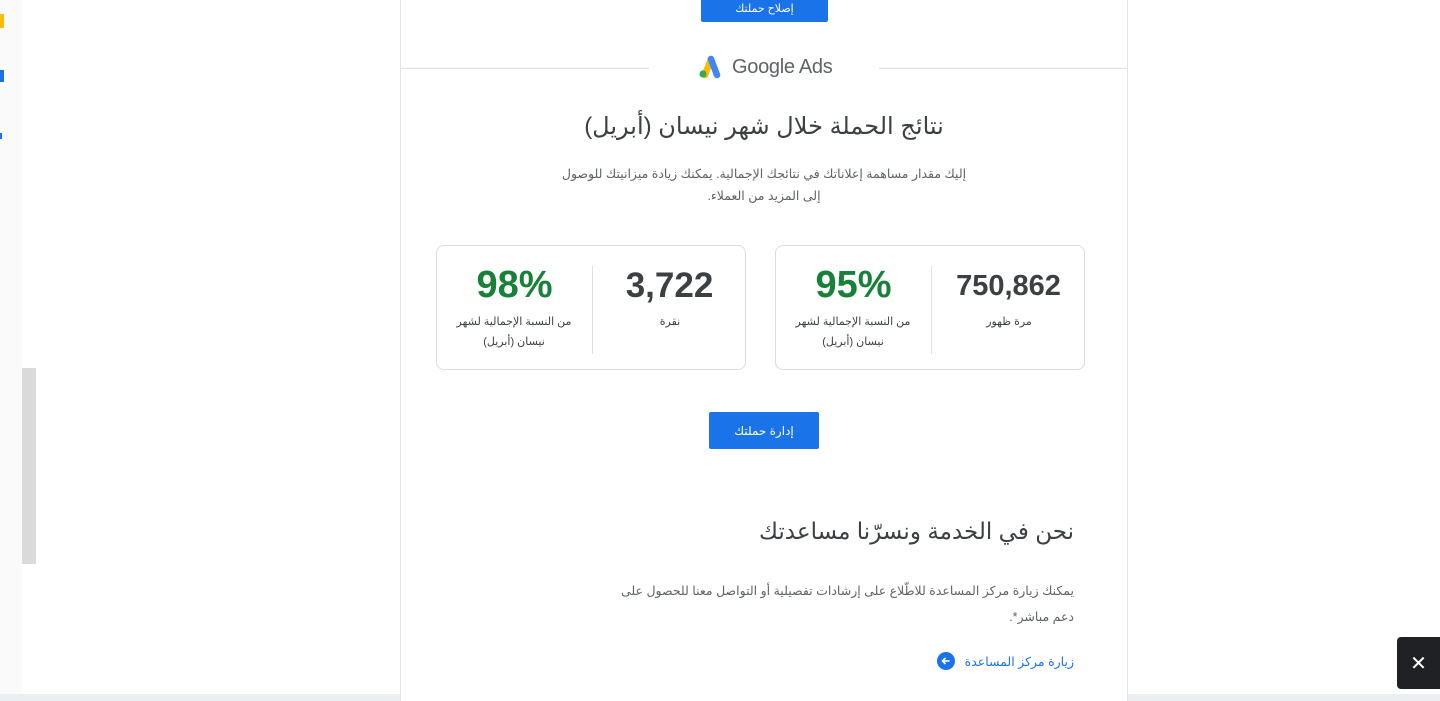 Image resolution: width=1440 pixels, height=701 pixels. I want to click on divider-left, so click(525, 68).